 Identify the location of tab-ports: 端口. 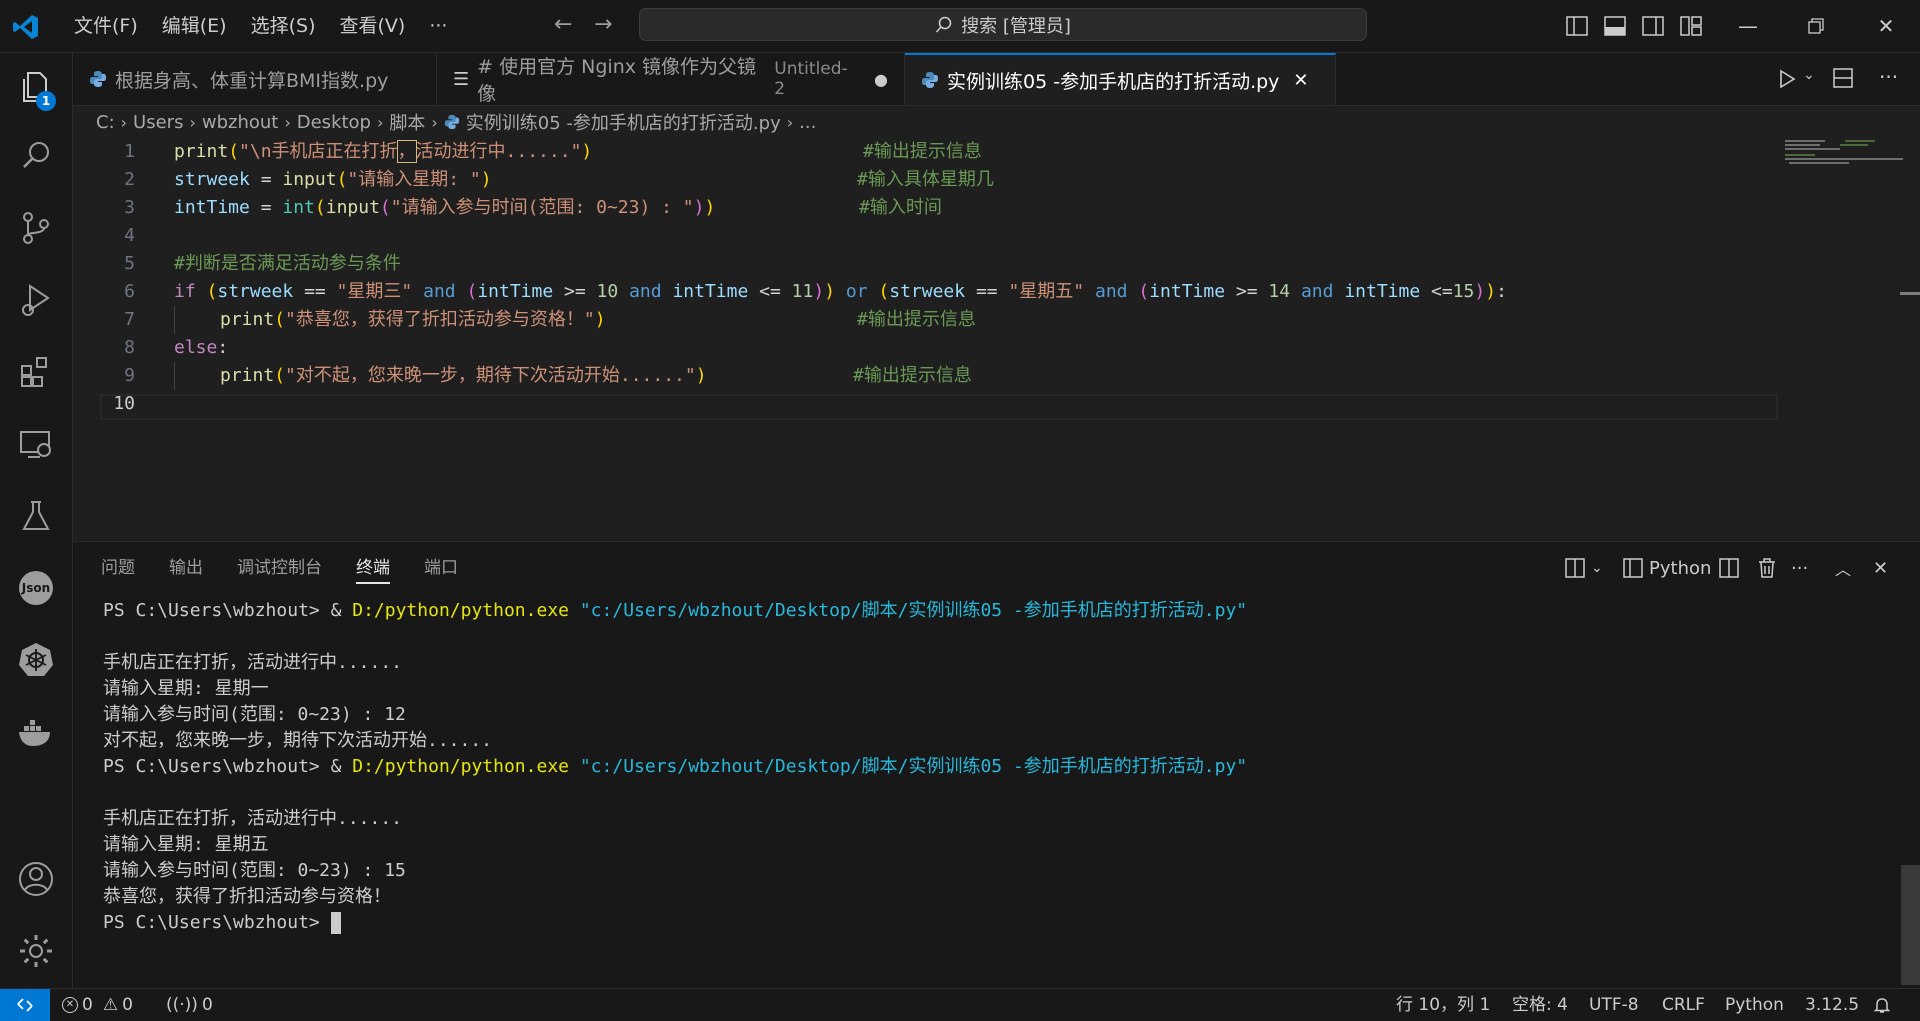
(441, 568).